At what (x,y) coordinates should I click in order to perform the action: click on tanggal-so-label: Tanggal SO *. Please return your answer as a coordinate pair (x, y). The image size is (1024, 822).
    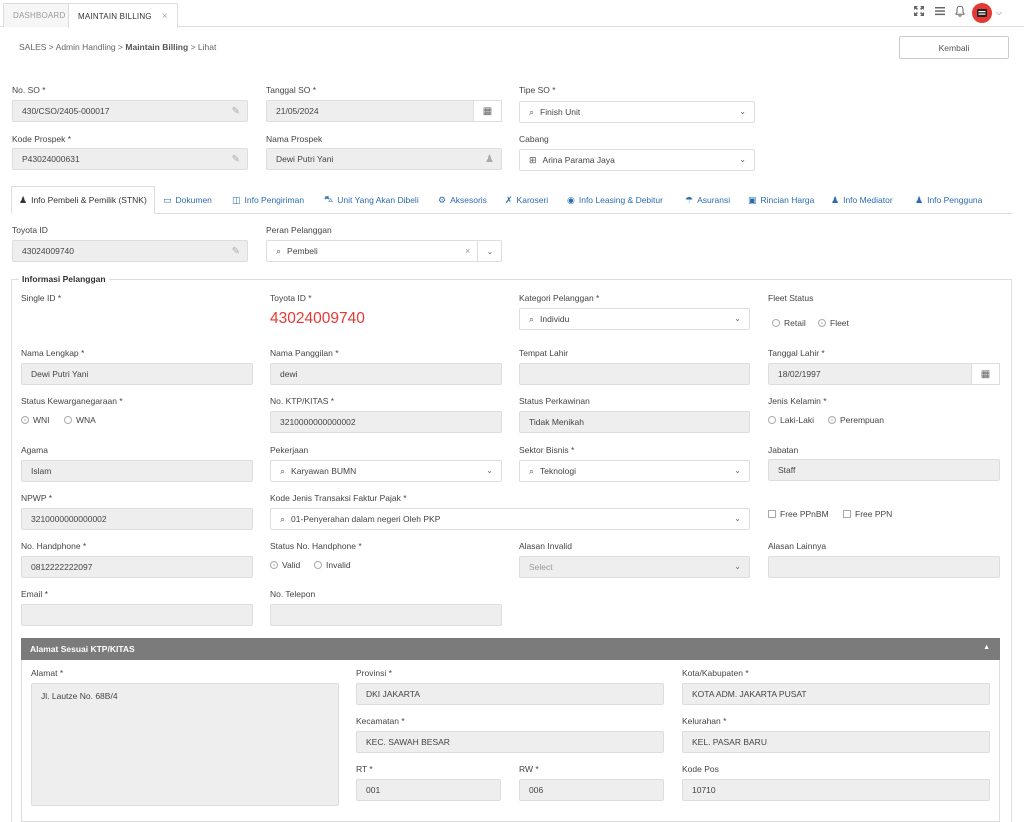
    Looking at the image, I should click on (291, 90).